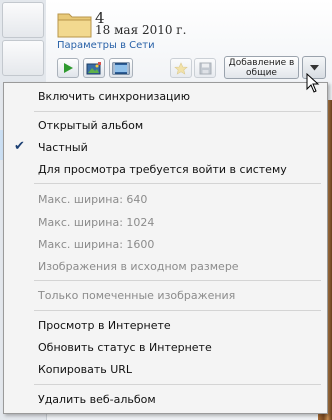 The width and height of the screenshot is (332, 420). I want to click on menu-item-public-album: Открытый альбом, so click(90, 125).